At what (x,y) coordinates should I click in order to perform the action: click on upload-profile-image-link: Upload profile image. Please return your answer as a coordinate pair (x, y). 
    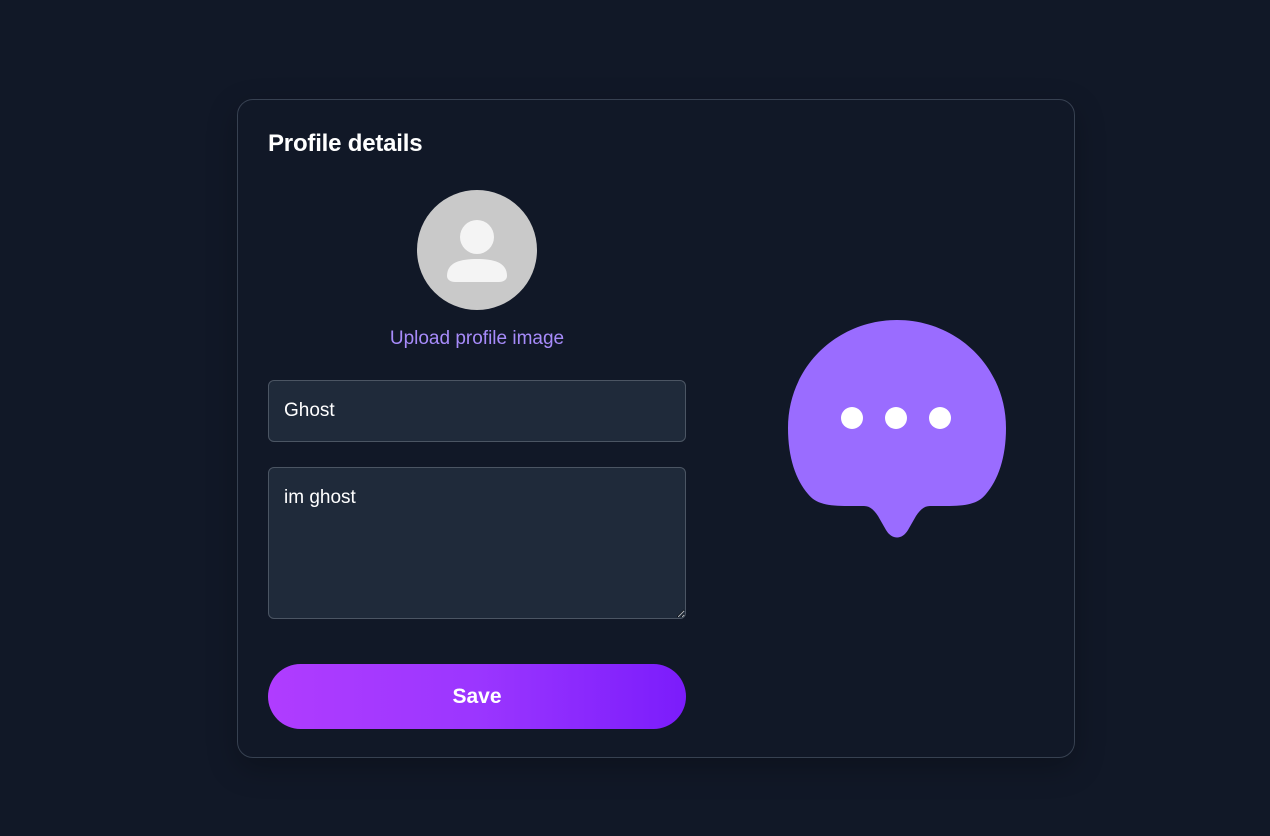
    Looking at the image, I should click on (477, 339).